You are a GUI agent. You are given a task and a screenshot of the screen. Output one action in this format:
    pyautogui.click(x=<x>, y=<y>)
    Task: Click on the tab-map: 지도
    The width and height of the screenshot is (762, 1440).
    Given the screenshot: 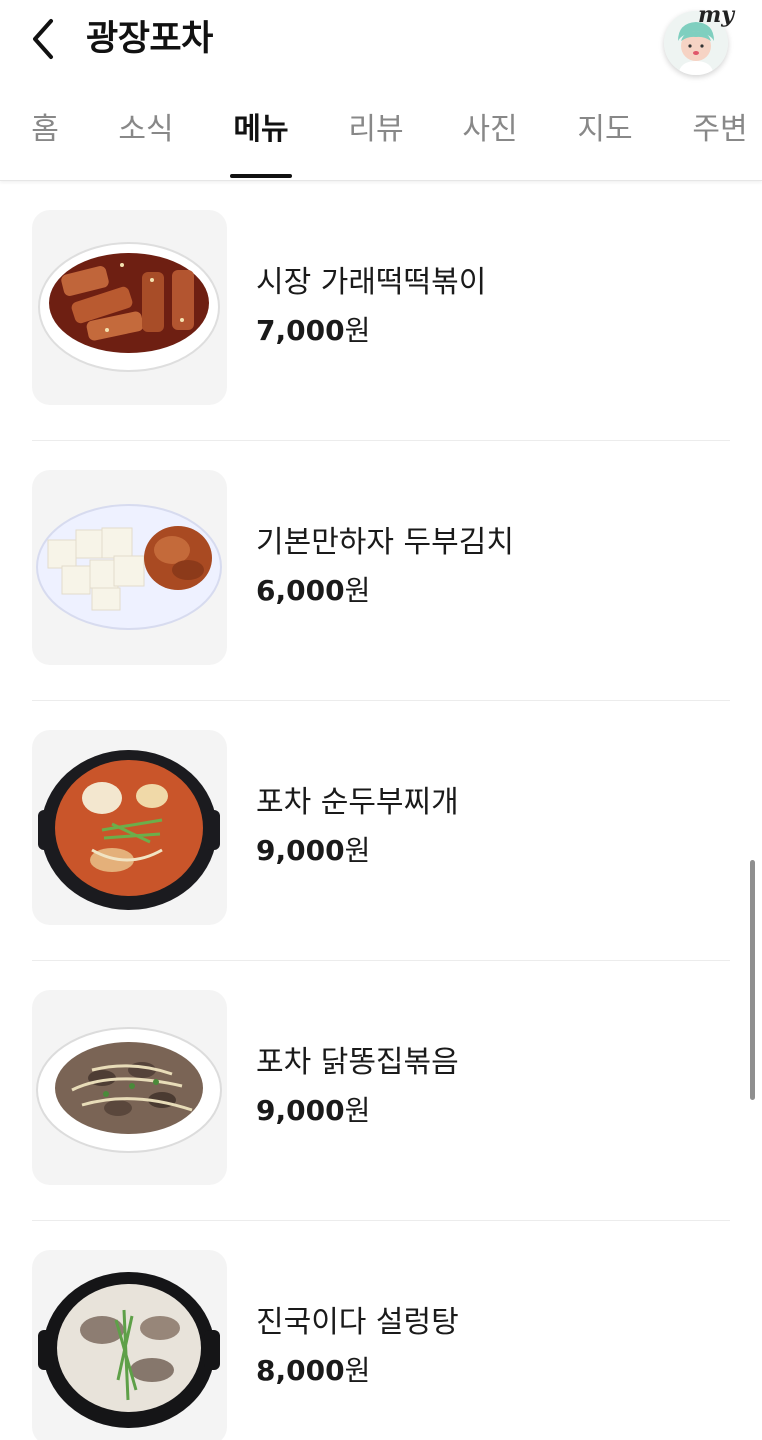 What is the action you would take?
    pyautogui.click(x=605, y=143)
    